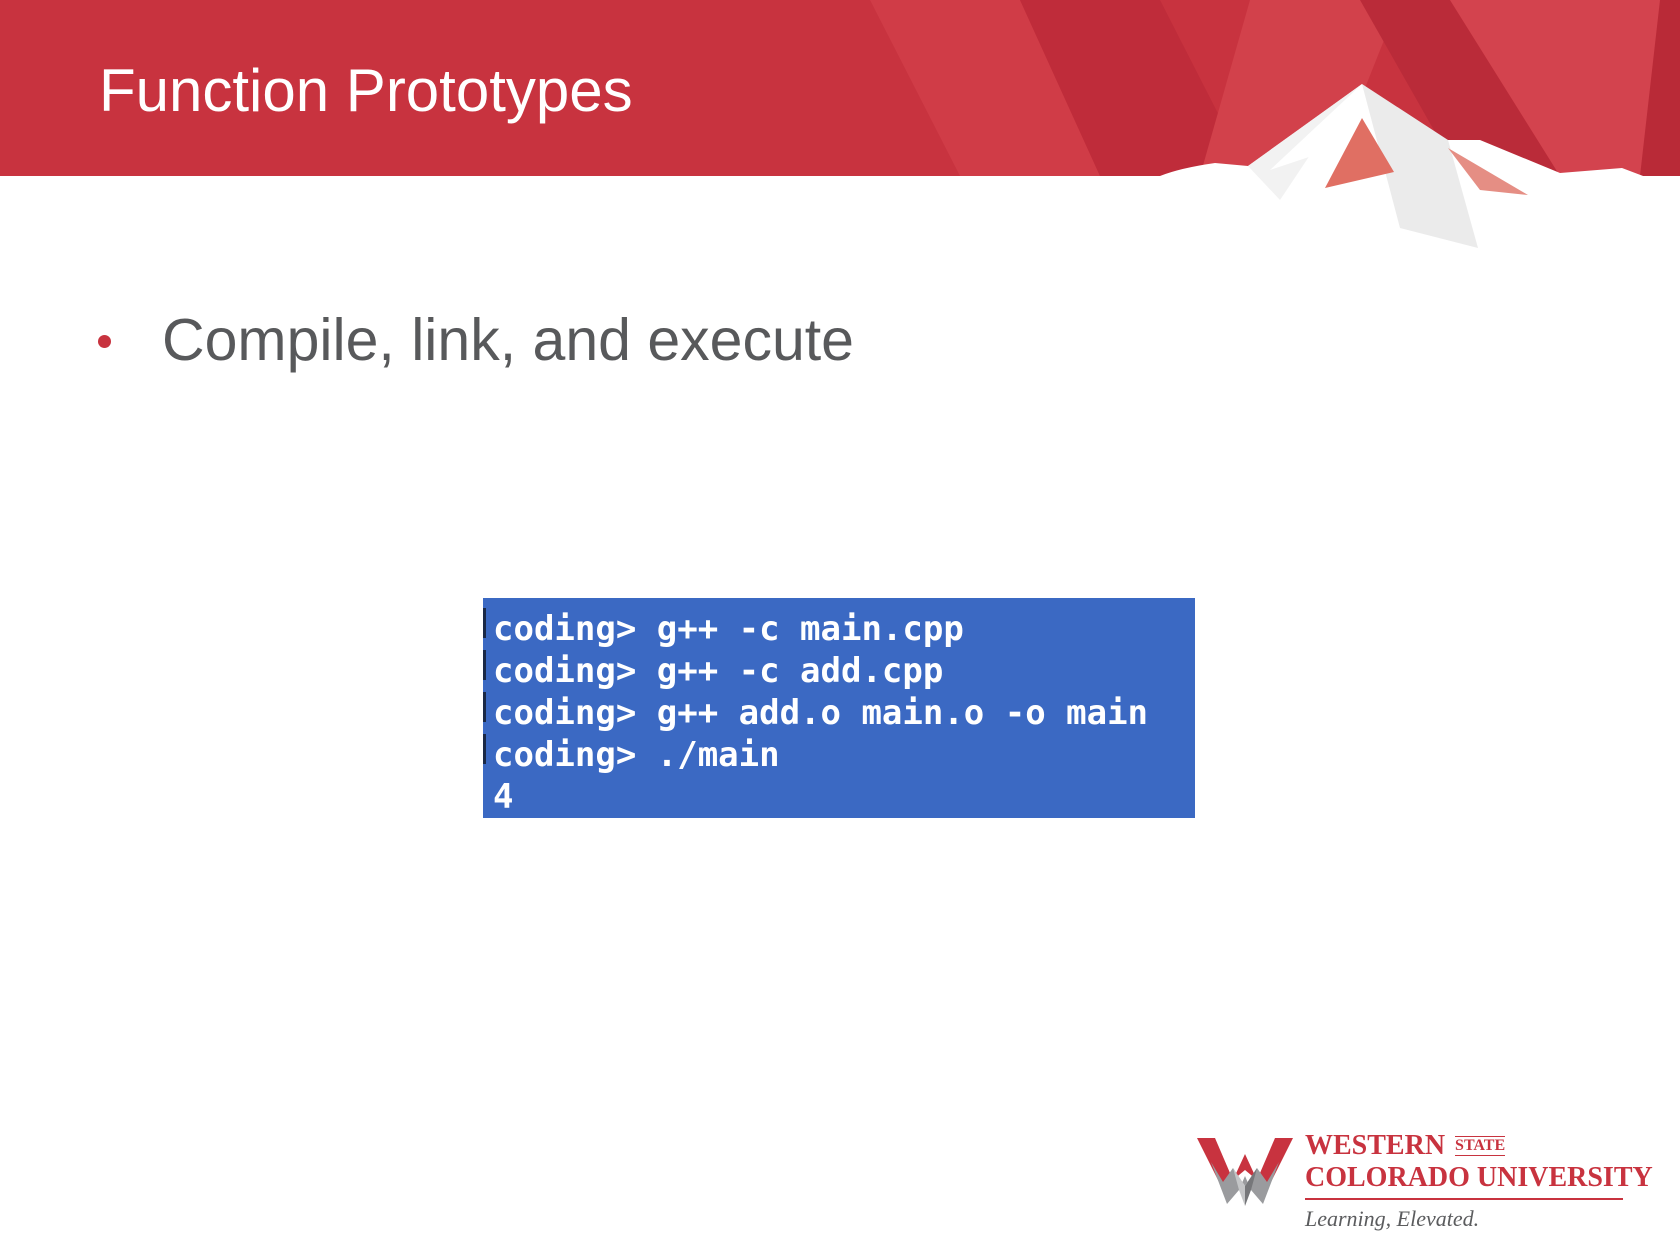 This screenshot has height=1258, width=1680. Describe the element at coordinates (1479, 1177) in the screenshot. I see `logo-colorado-university: COLORADO UNIVERSITY` at that location.